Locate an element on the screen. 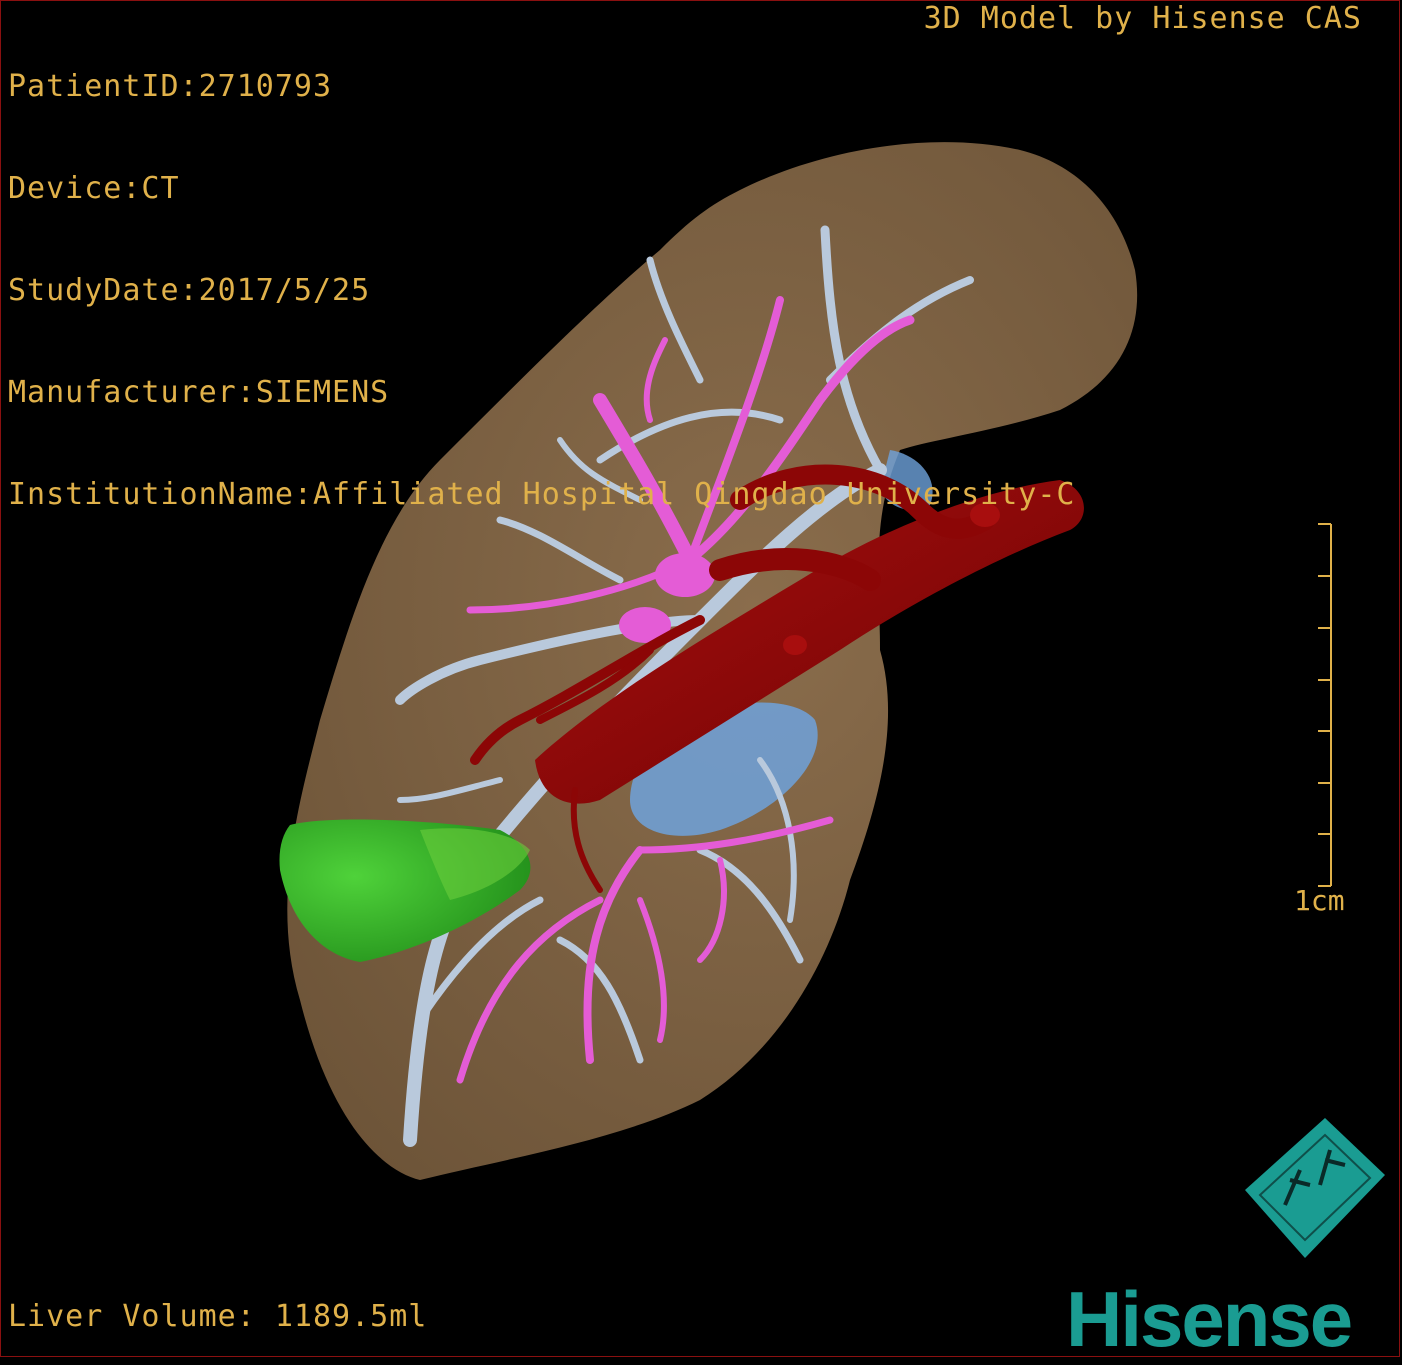 This screenshot has width=1402, height=1365. hepatic-vein-confluence is located at coordinates (685, 575).